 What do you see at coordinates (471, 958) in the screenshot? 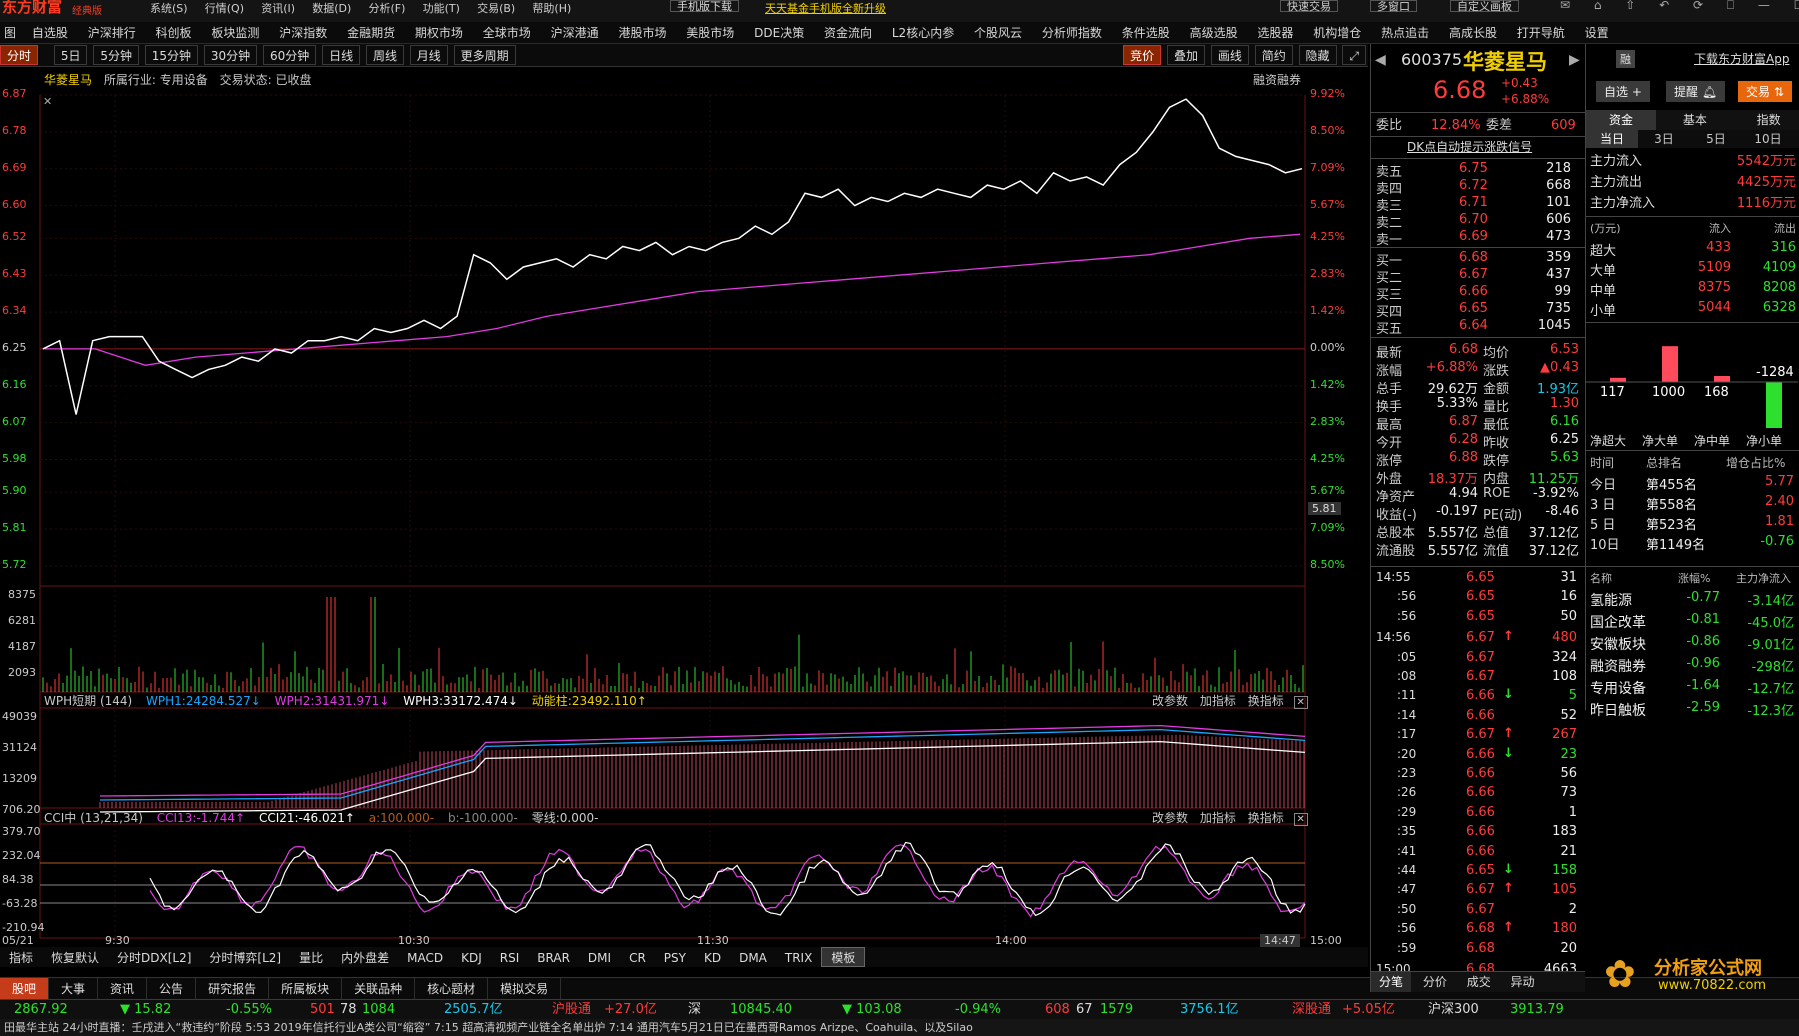
I see `indicator-tab: KDJ` at bounding box center [471, 958].